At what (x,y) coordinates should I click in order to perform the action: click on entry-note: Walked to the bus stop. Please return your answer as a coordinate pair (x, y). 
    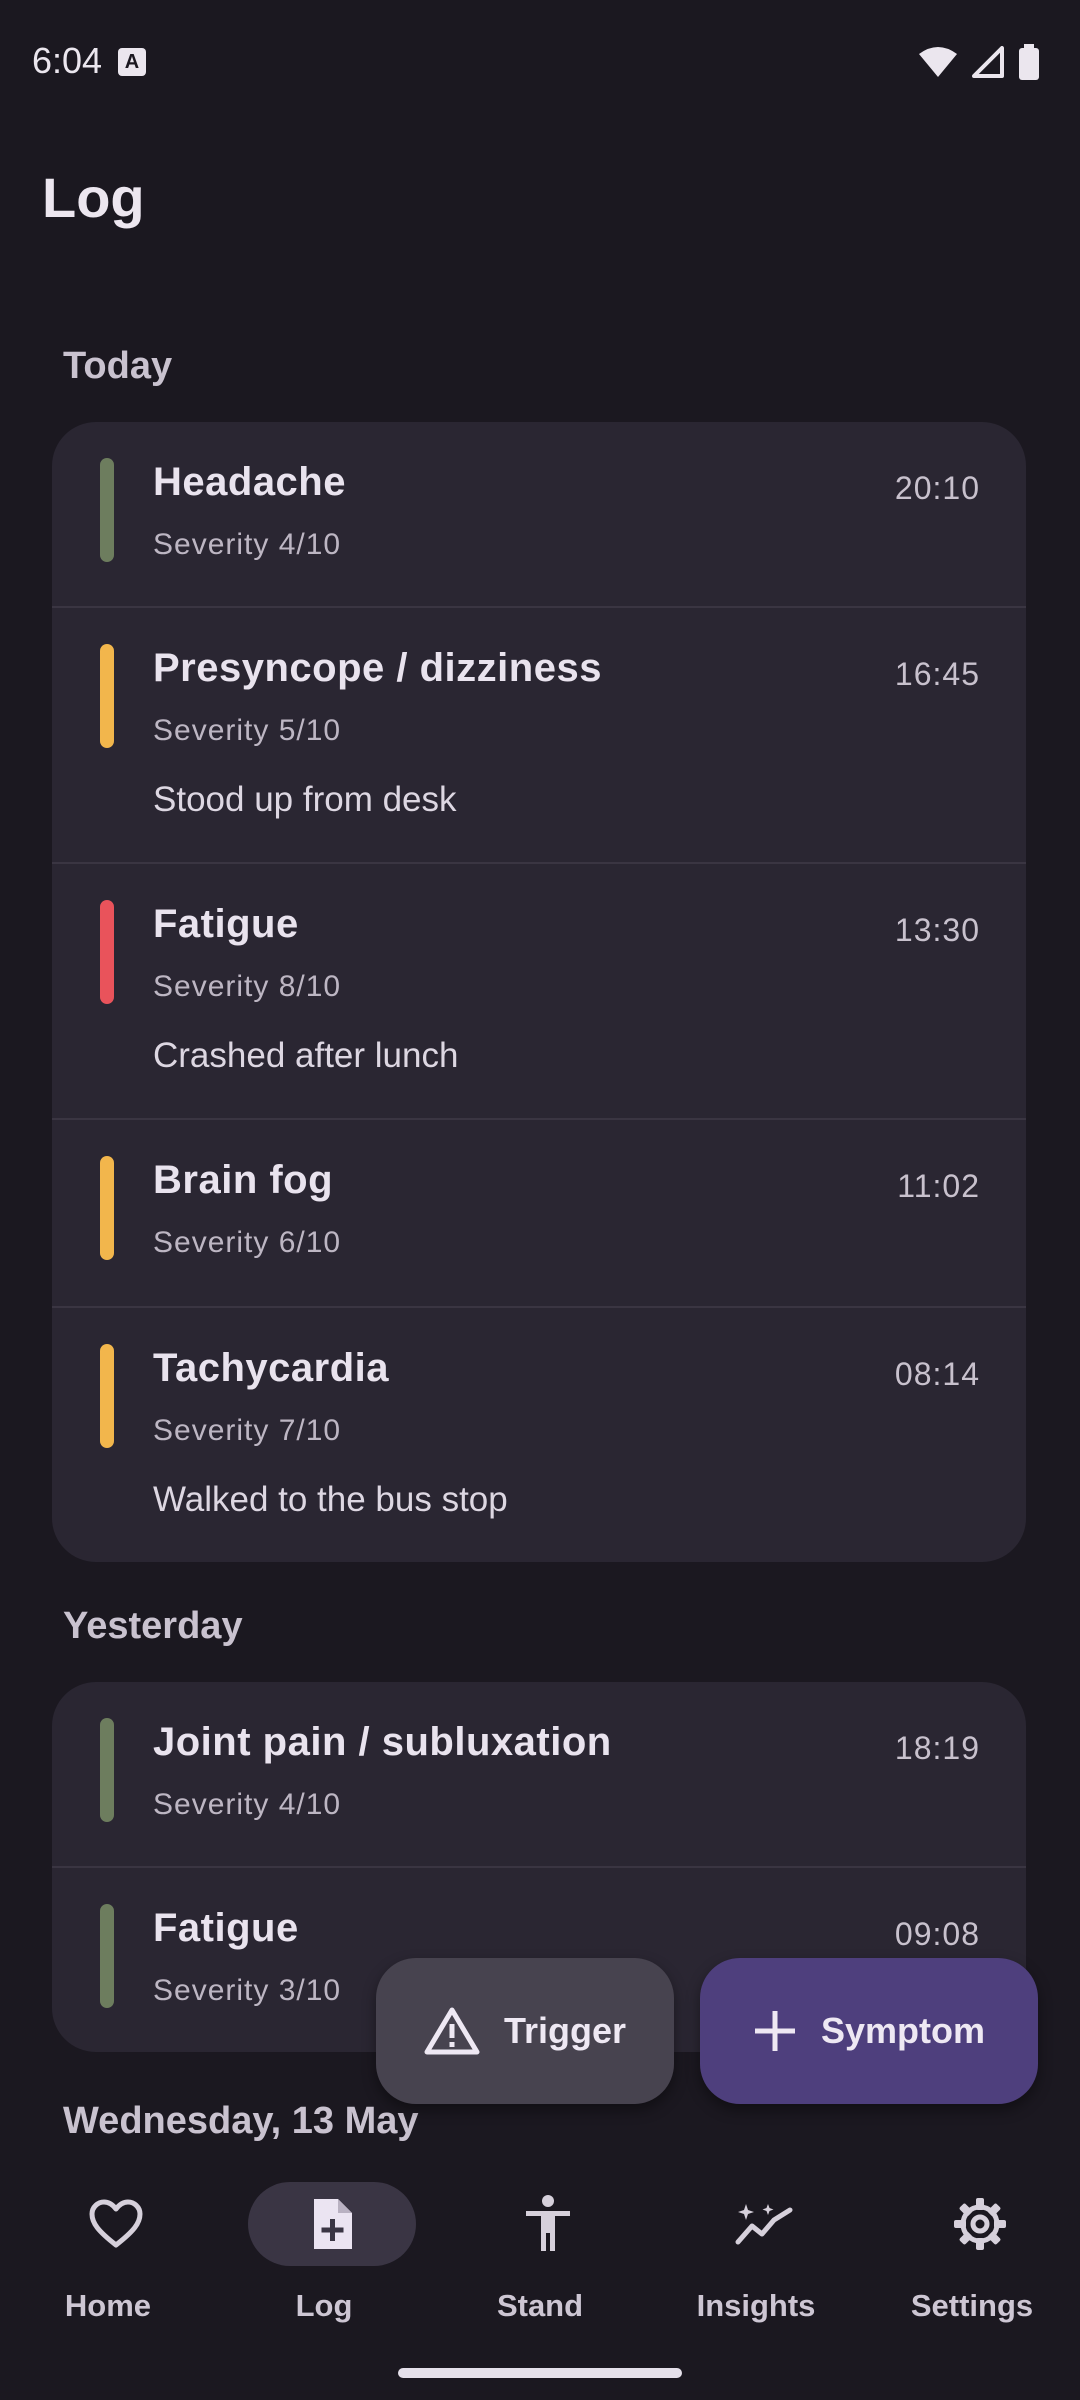
    Looking at the image, I should click on (330, 1499).